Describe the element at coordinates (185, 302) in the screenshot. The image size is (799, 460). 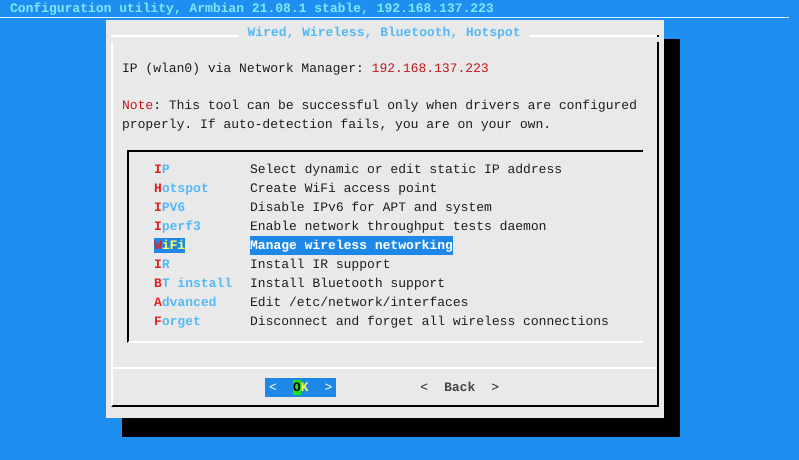
I see `menu-tag: Advanced` at that location.